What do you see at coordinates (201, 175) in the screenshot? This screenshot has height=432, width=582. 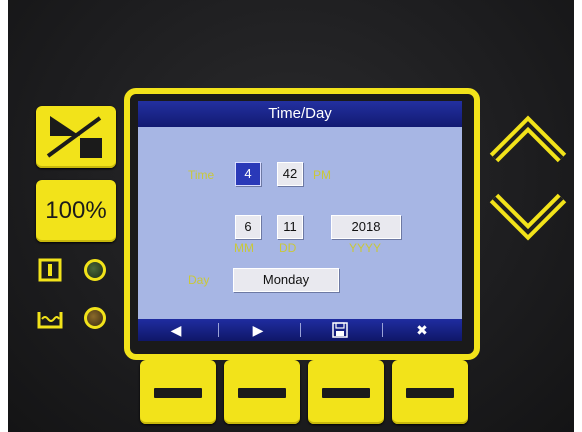 I see `time-label: Time` at bounding box center [201, 175].